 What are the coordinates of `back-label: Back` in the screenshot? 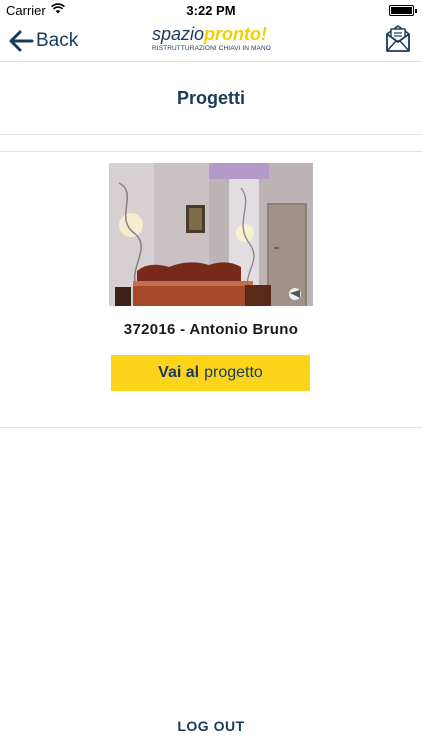 It's located at (57, 40).